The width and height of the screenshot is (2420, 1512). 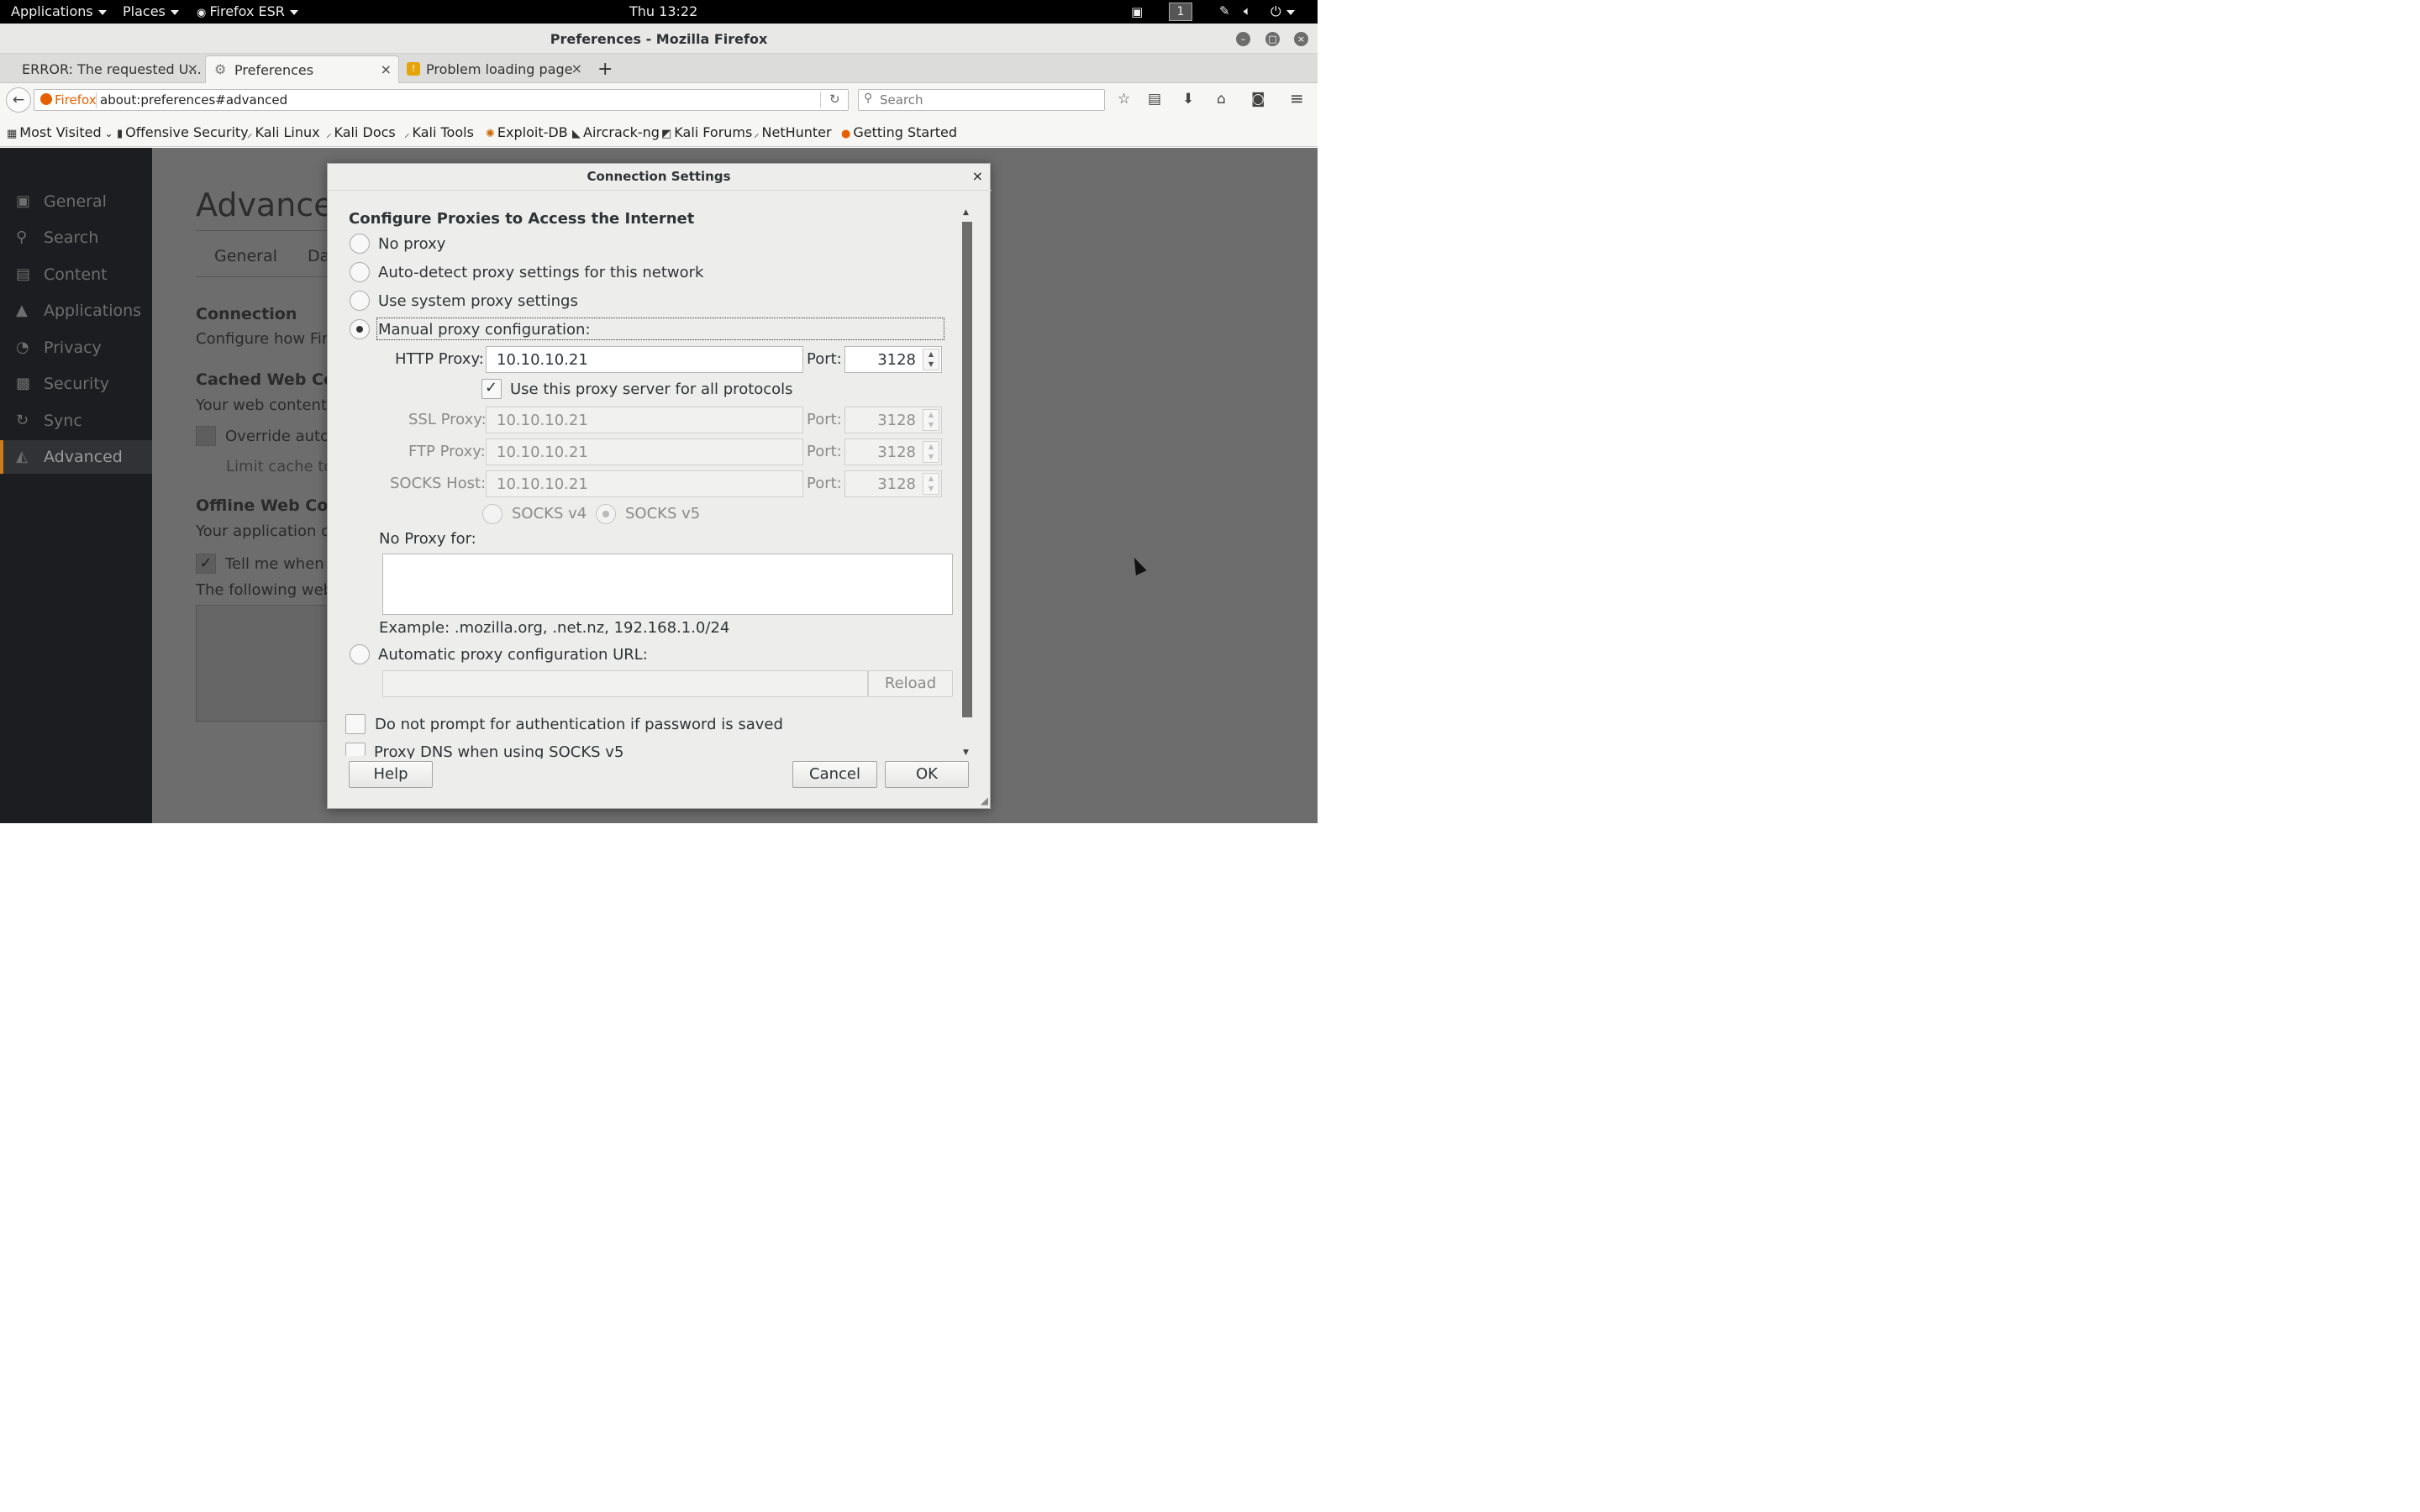 I want to click on override-checkbox, so click(x=206, y=436).